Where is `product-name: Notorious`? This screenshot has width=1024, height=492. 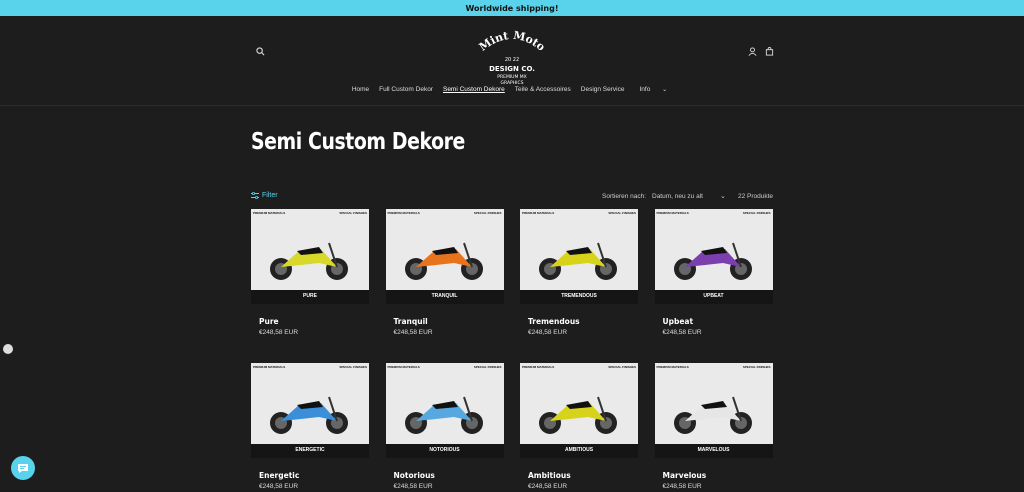 product-name: Notorious is located at coordinates (414, 475).